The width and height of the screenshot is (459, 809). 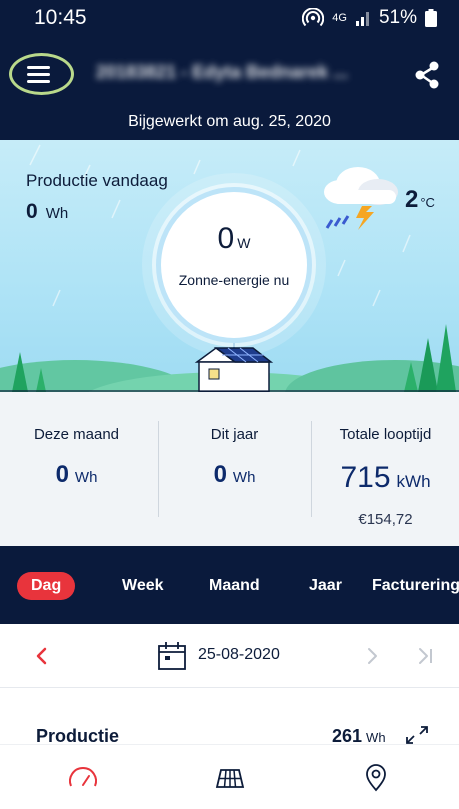 I want to click on last-date-button, so click(x=425, y=656).